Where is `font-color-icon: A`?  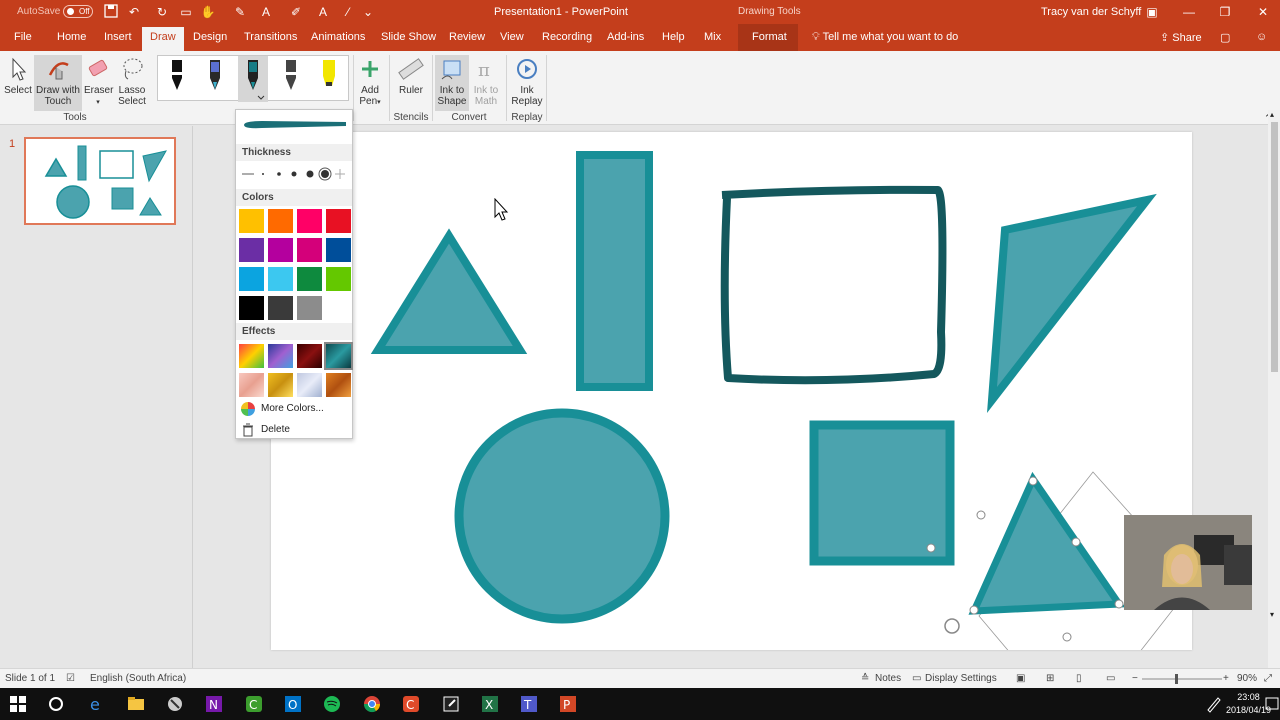
font-color-icon: A is located at coordinates (266, 12).